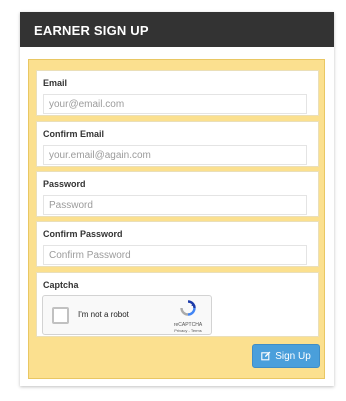 This screenshot has width=346, height=401. What do you see at coordinates (293, 356) in the screenshot?
I see `sign-up-label: Sign Up` at bounding box center [293, 356].